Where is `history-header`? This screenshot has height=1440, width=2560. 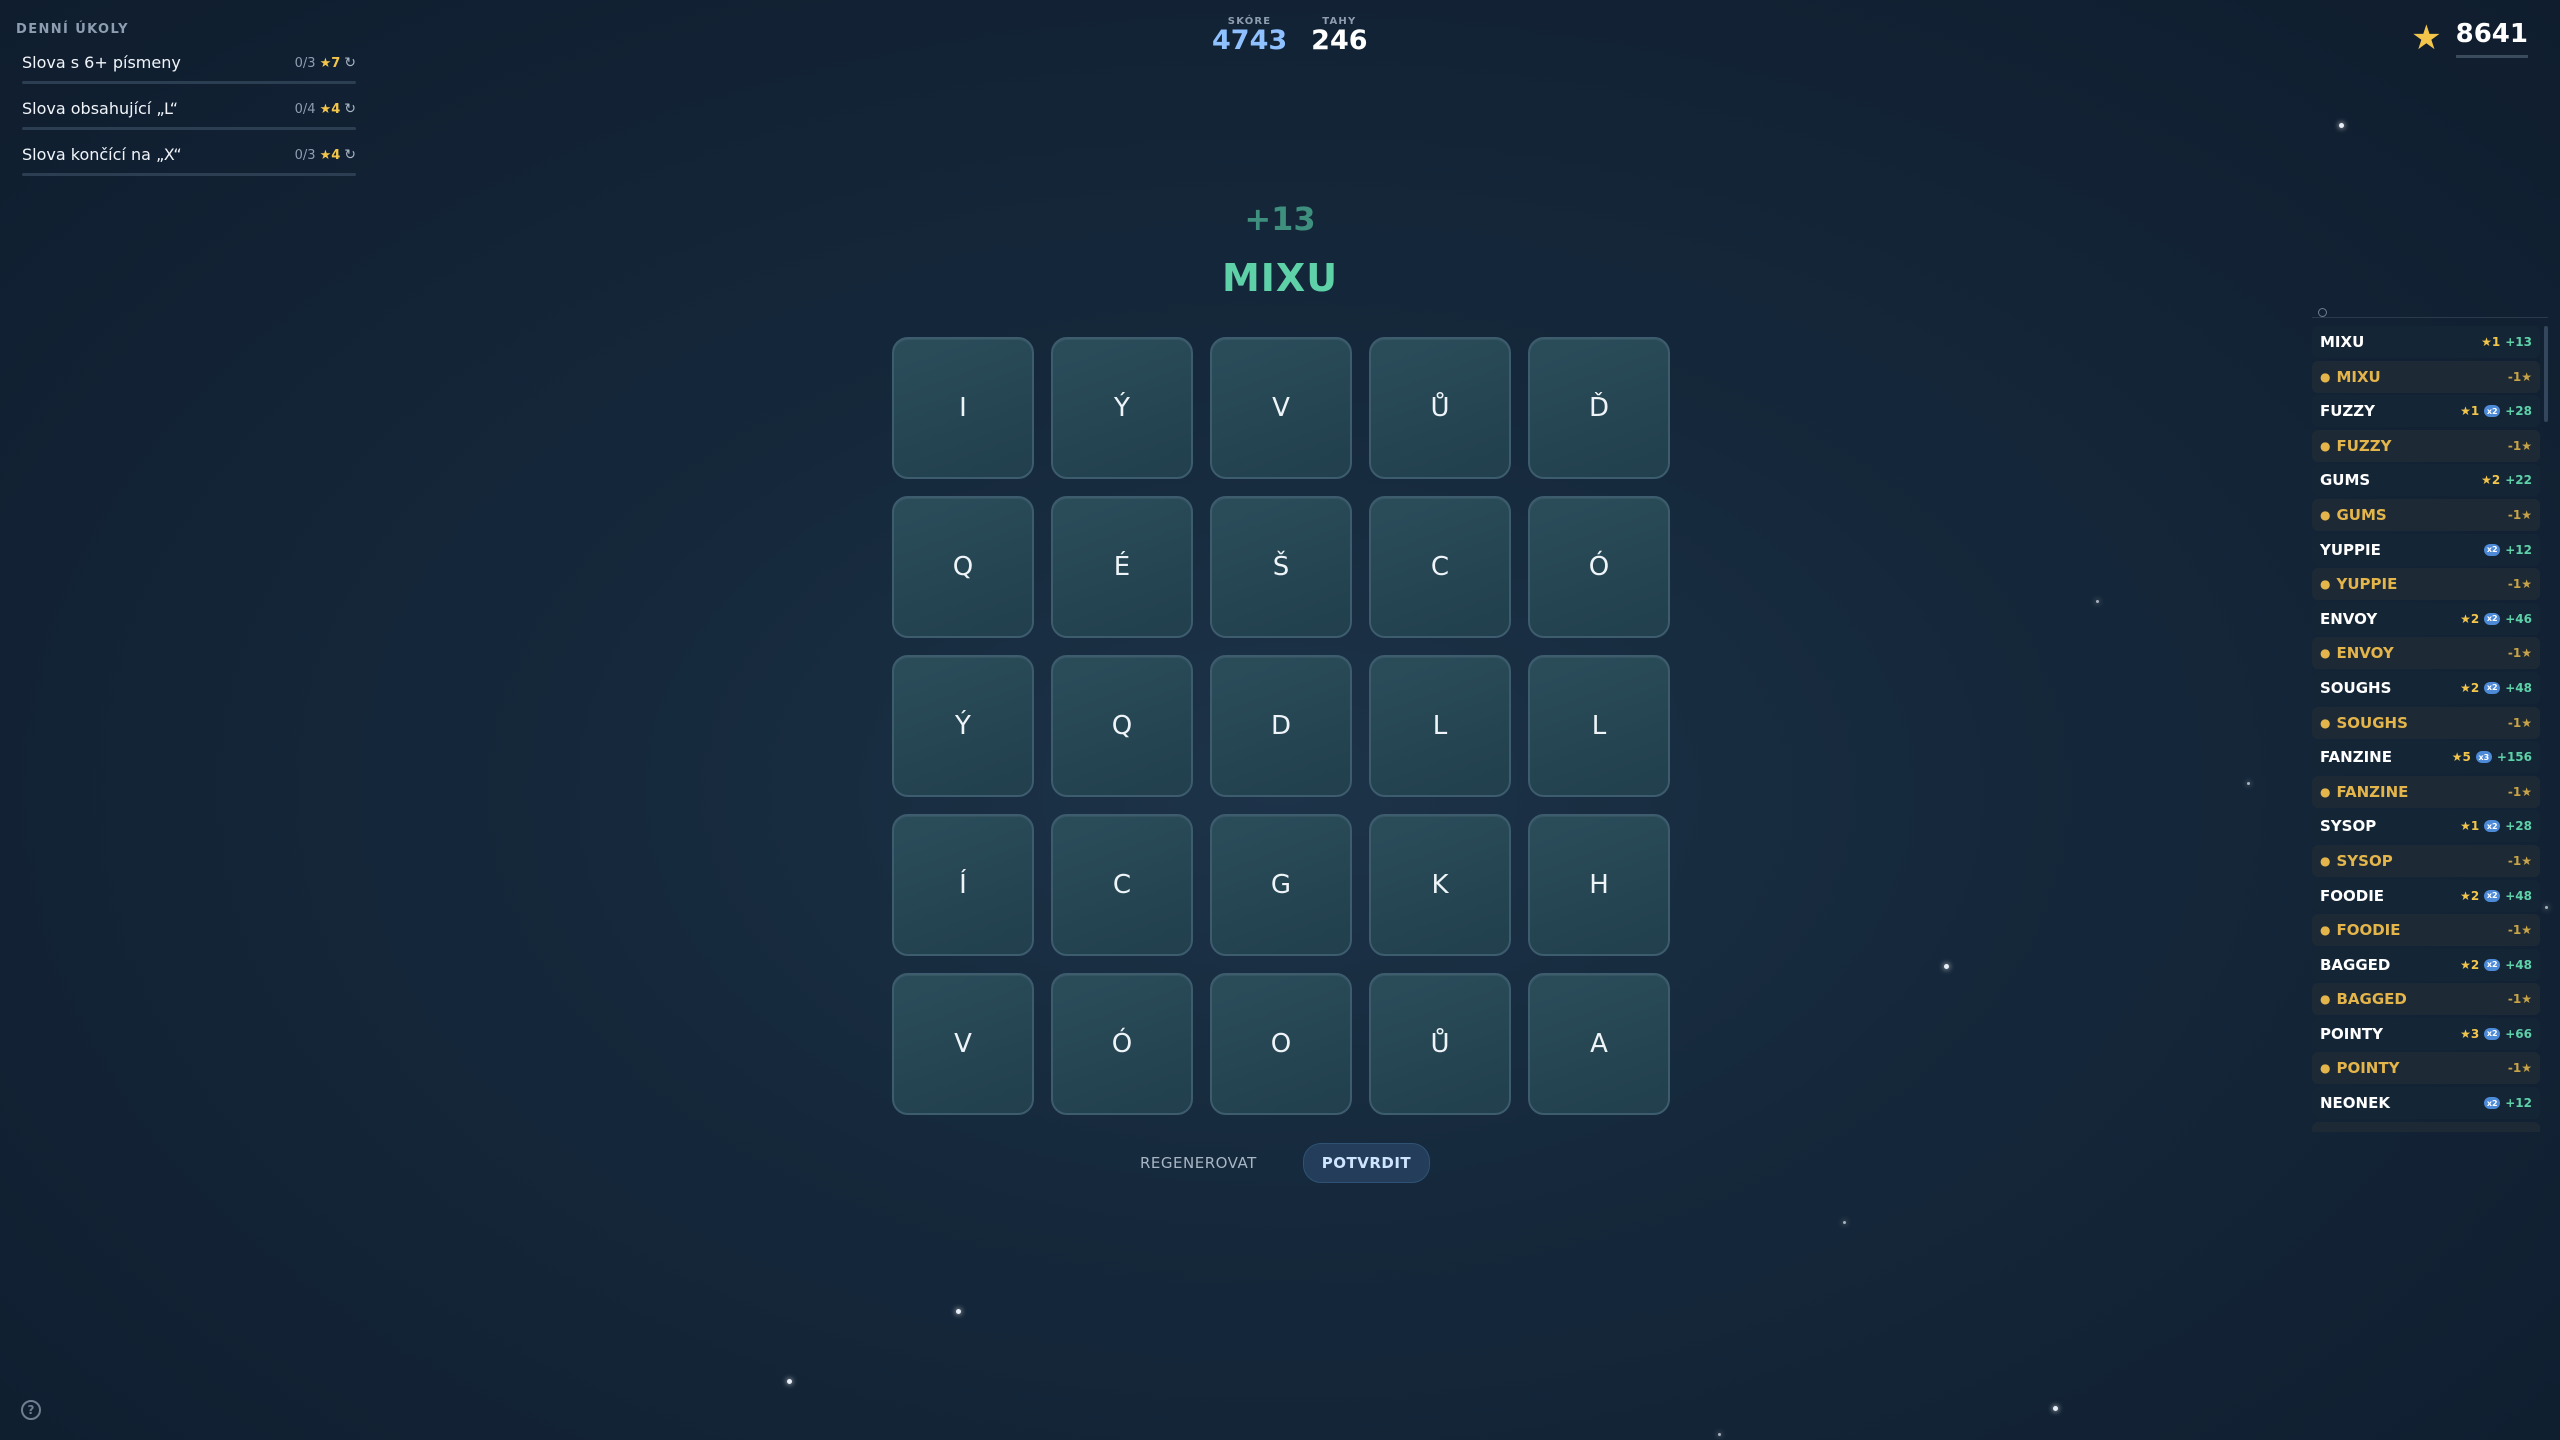 history-header is located at coordinates (2430, 313).